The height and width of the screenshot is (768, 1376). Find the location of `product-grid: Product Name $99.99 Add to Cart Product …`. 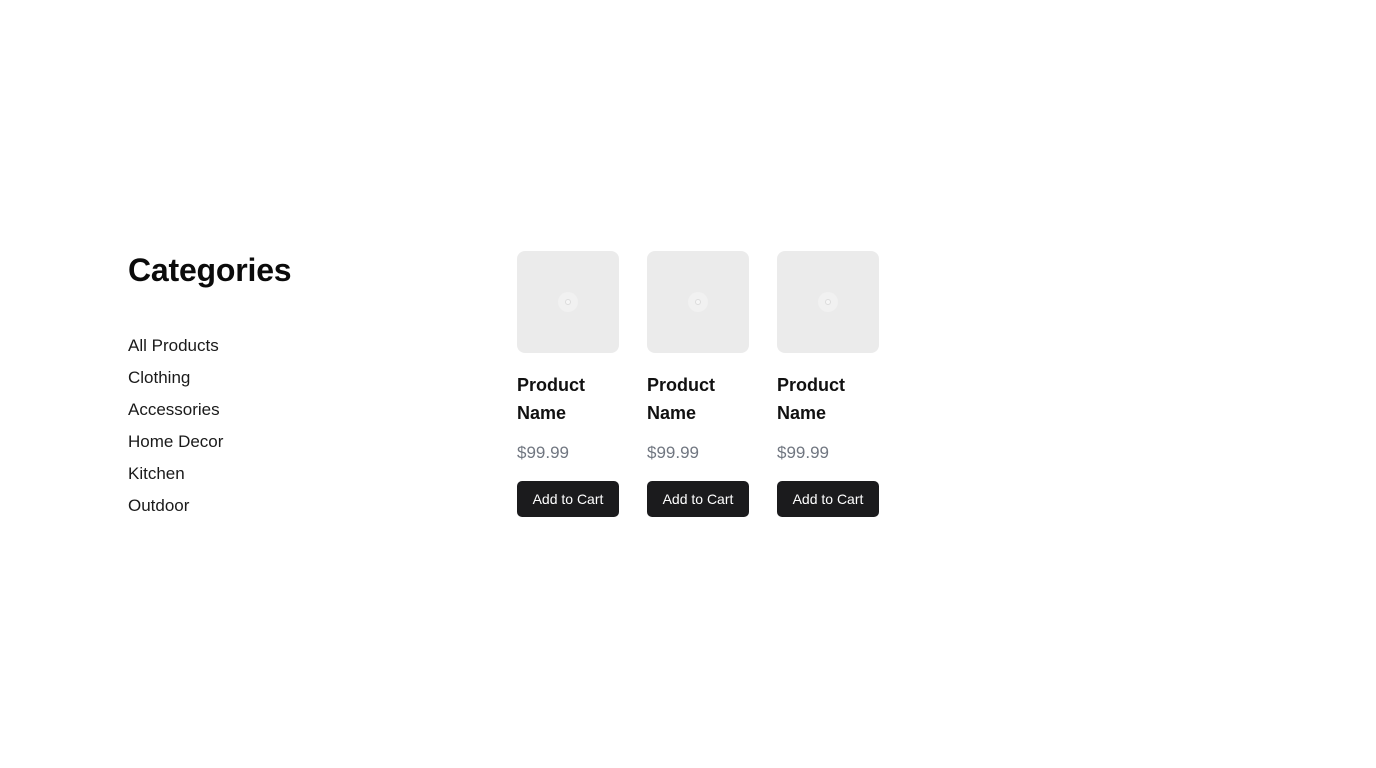

product-grid: Product Name $99.99 Add to Cart Product … is located at coordinates (698, 384).